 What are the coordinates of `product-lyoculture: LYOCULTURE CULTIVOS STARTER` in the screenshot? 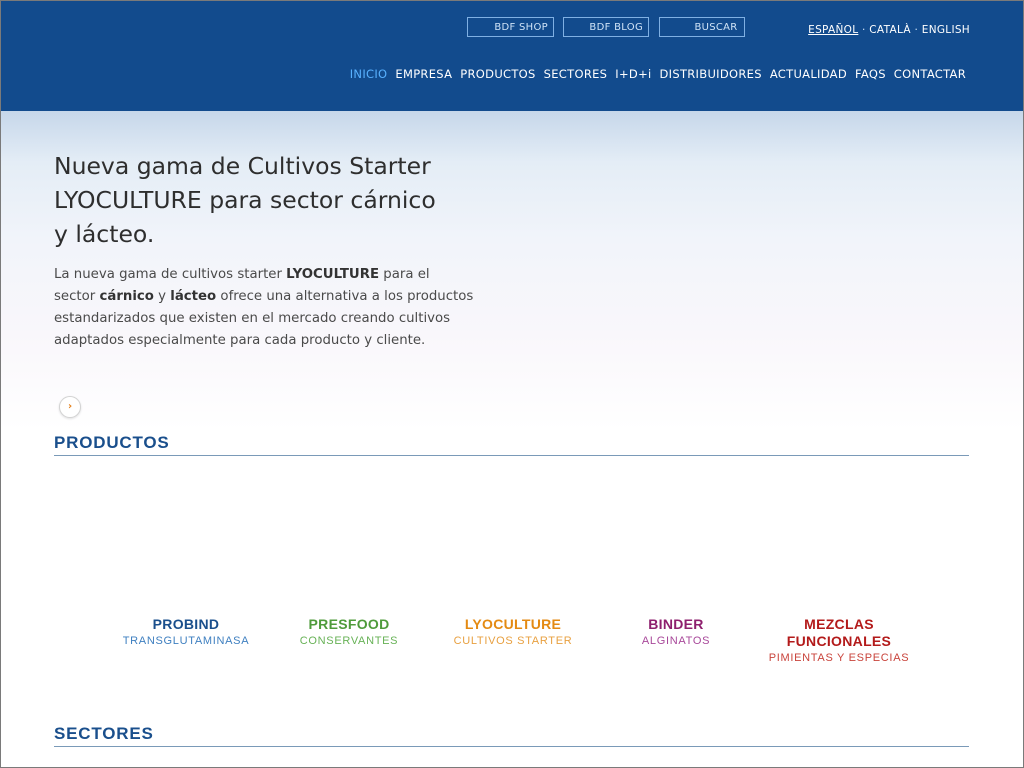 It's located at (513, 632).